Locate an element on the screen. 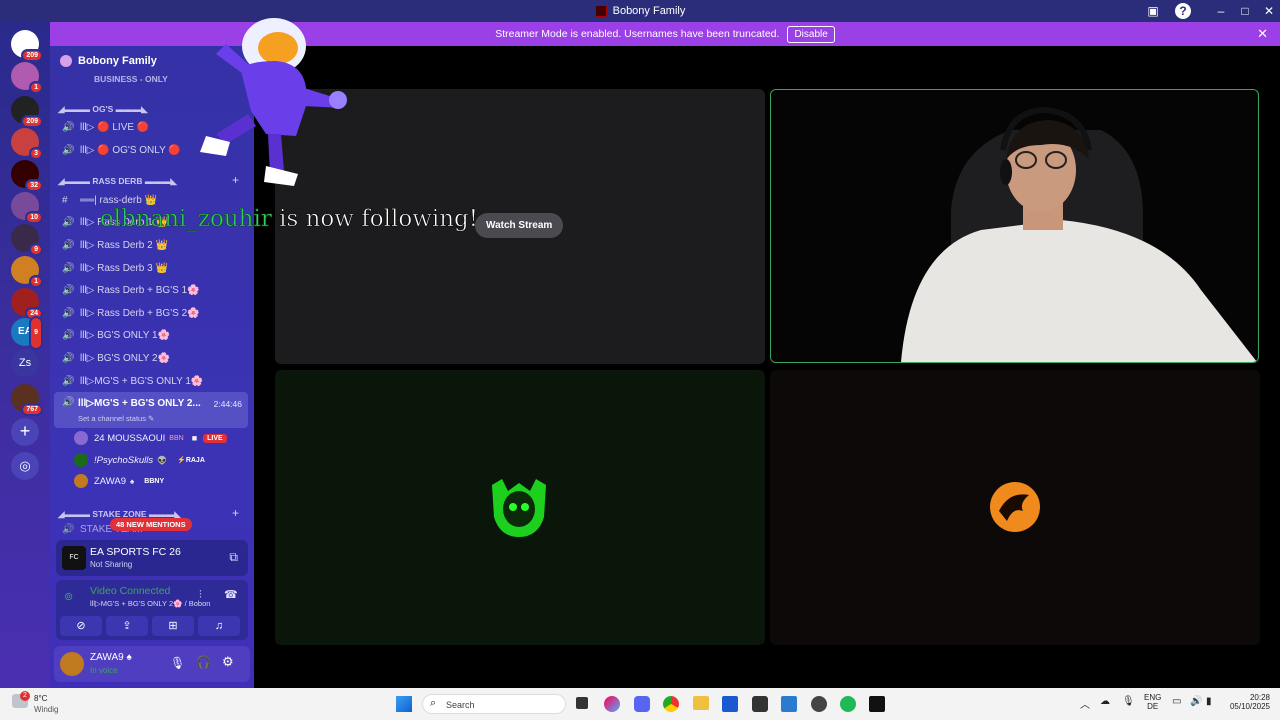 Image resolution: width=1280 pixels, height=720 pixels. voice-user: 24 MOUSSAOUI BBN ■ LIVE is located at coordinates (150, 438).